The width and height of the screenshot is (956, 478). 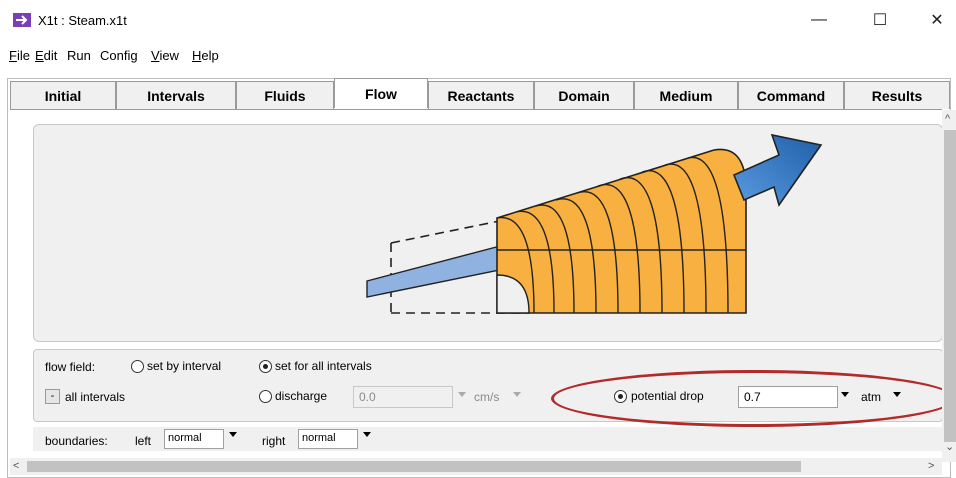 I want to click on discharge-label: discharge, so click(x=301, y=396).